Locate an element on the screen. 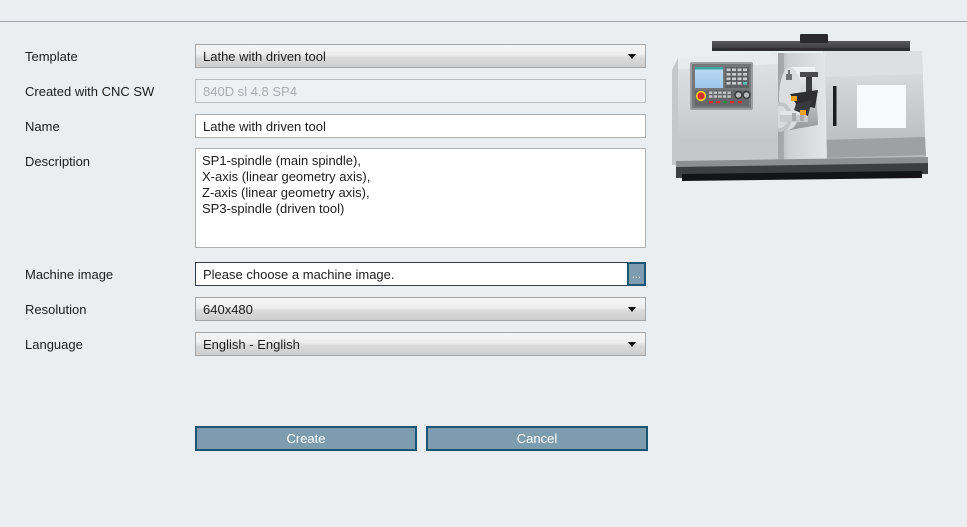  resolution-dropdown-value: 640x480 is located at coordinates (228, 309).